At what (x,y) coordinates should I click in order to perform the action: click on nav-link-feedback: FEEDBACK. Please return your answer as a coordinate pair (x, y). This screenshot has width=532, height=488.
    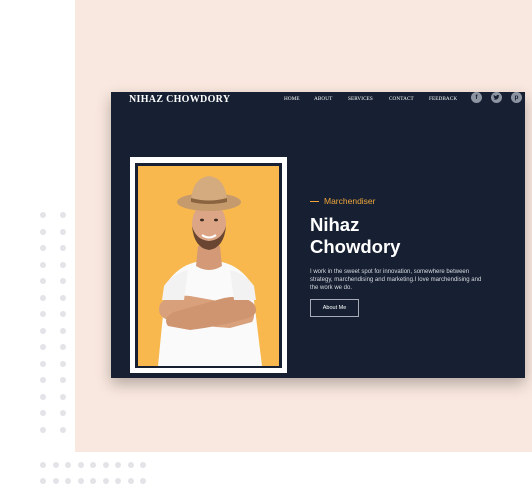
    Looking at the image, I should click on (443, 99).